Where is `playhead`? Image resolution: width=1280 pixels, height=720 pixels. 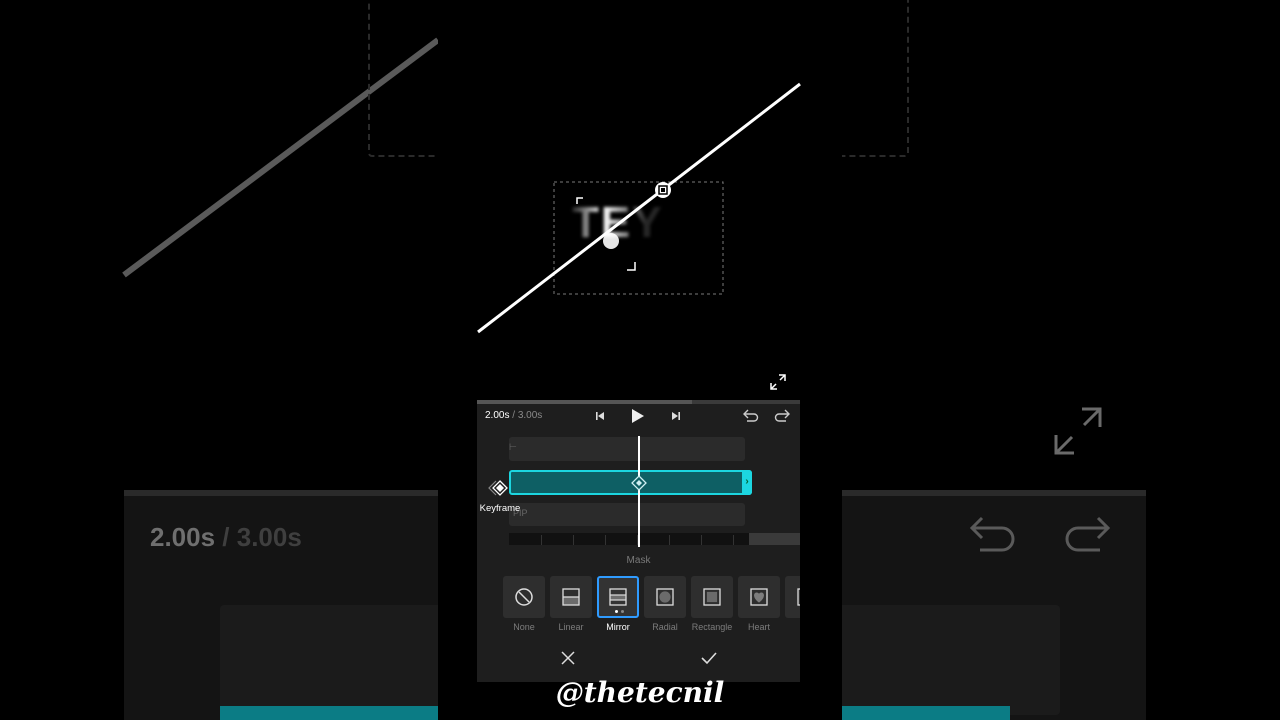
playhead is located at coordinates (639, 491).